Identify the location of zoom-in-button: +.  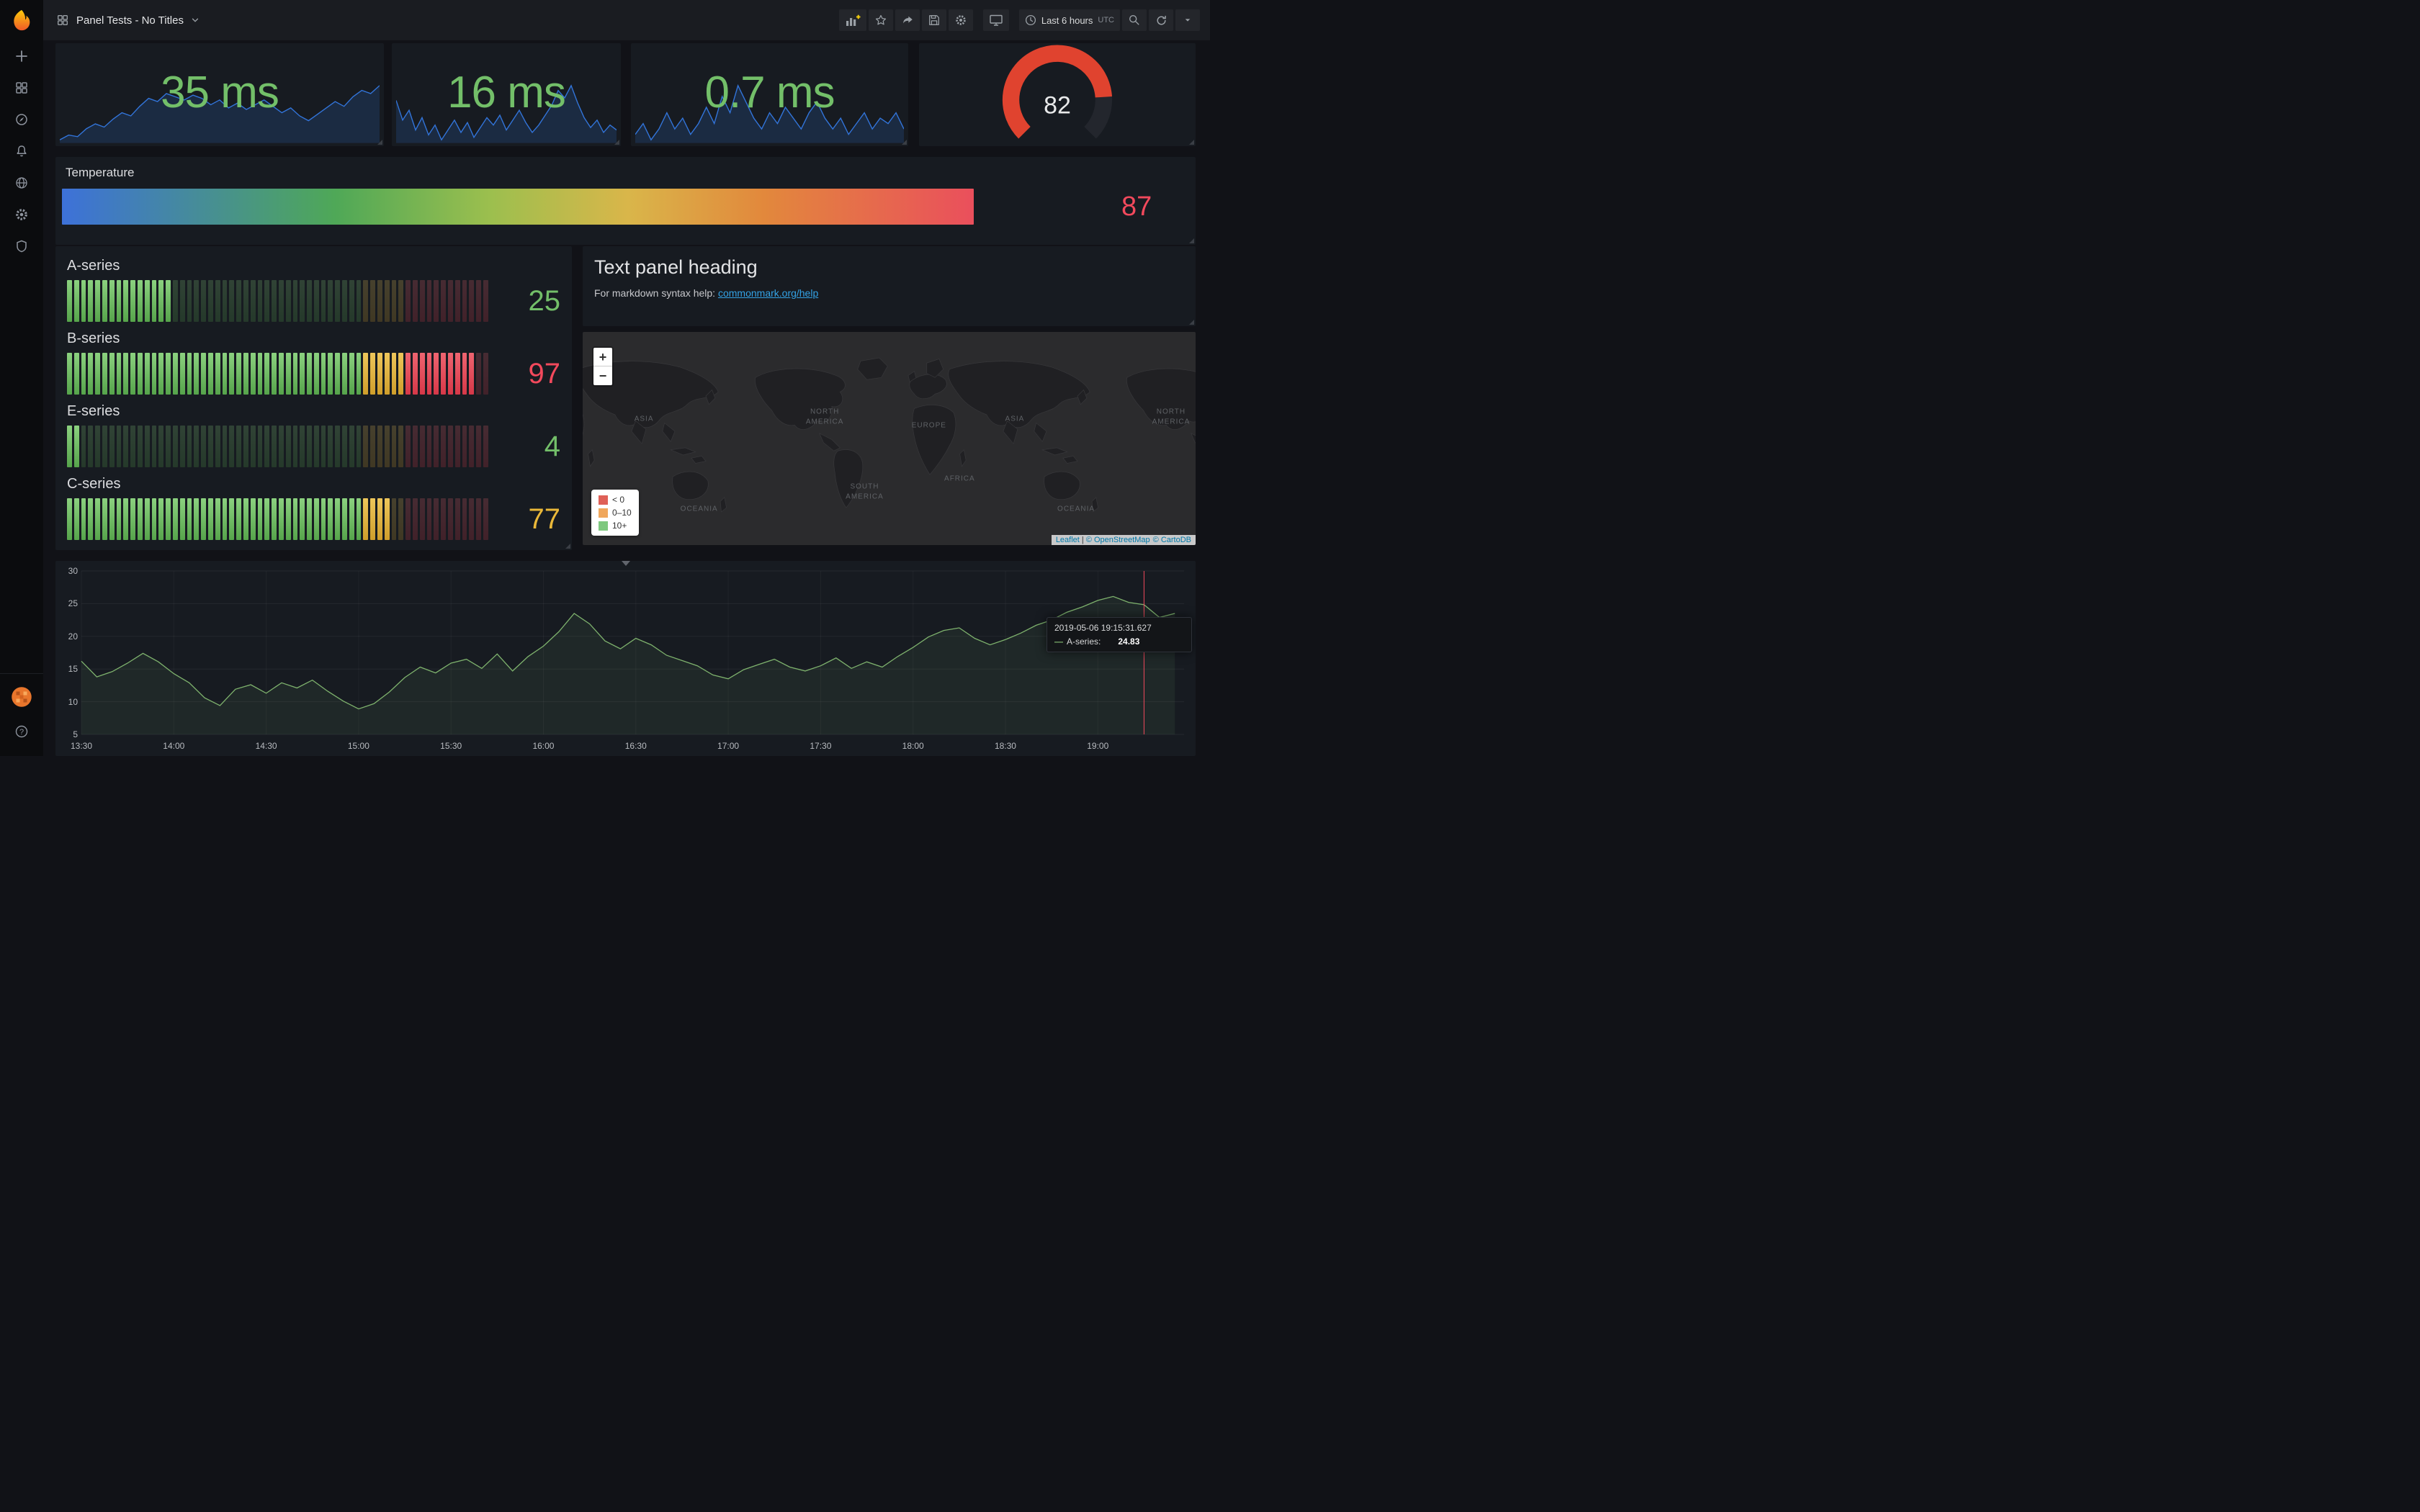
(602, 357).